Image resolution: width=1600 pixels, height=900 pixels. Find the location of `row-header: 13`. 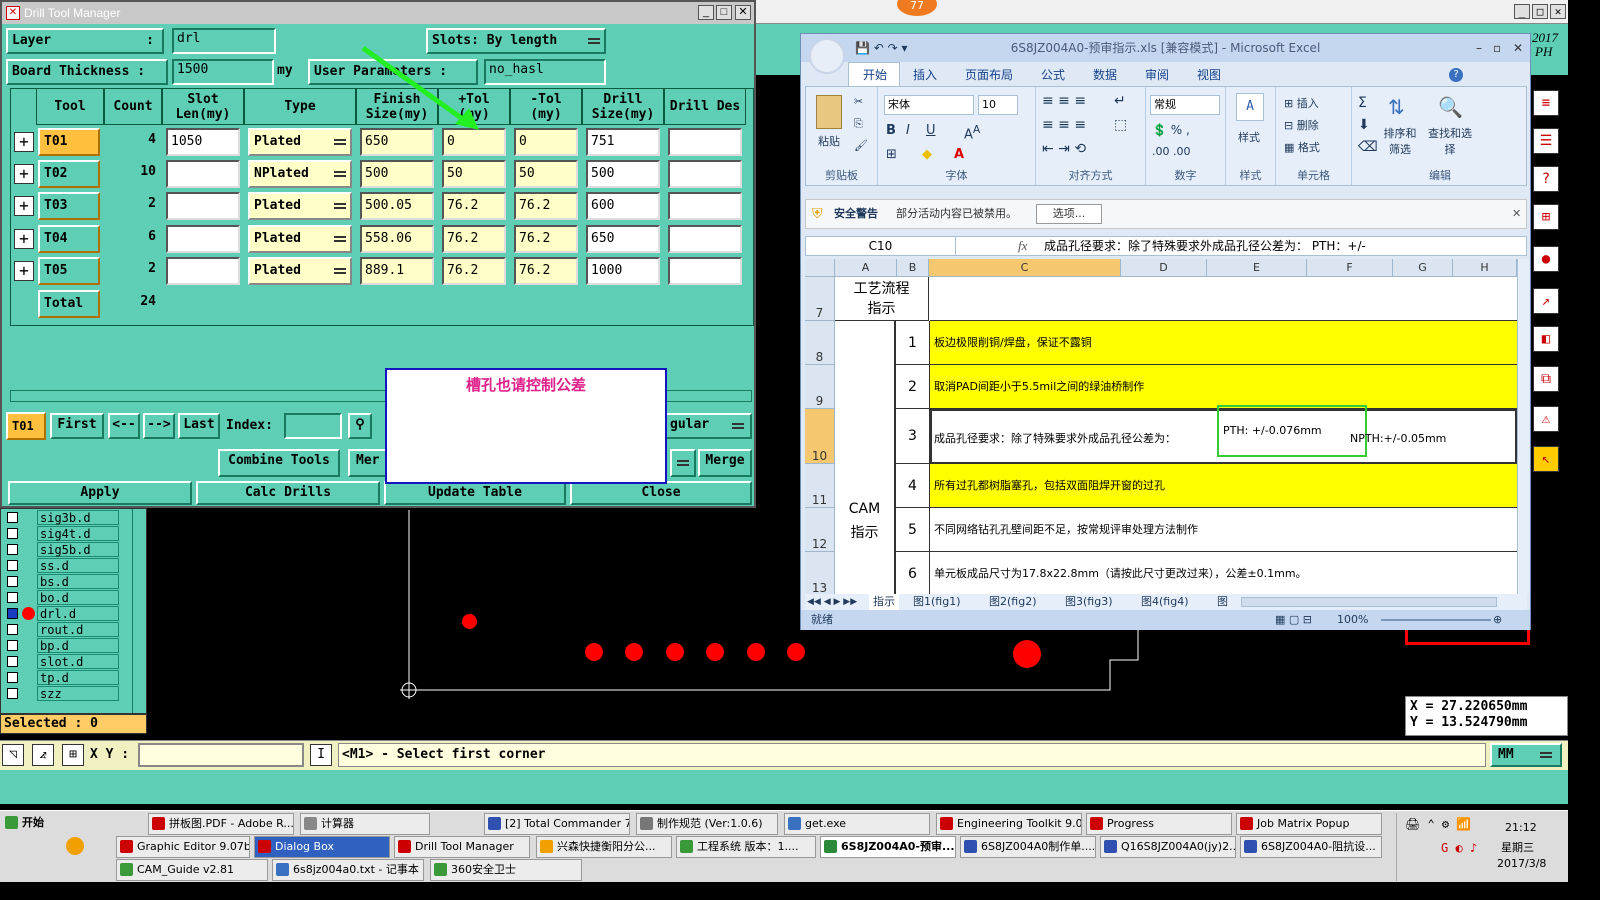

row-header: 13 is located at coordinates (820, 573).